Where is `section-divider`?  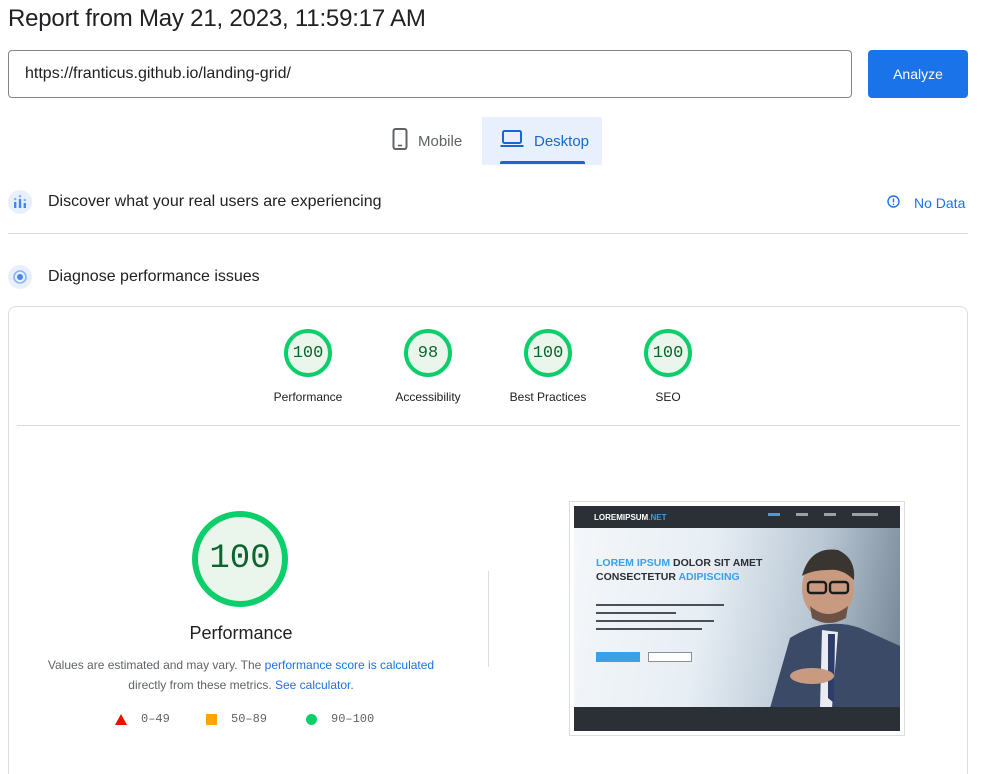 section-divider is located at coordinates (488, 233).